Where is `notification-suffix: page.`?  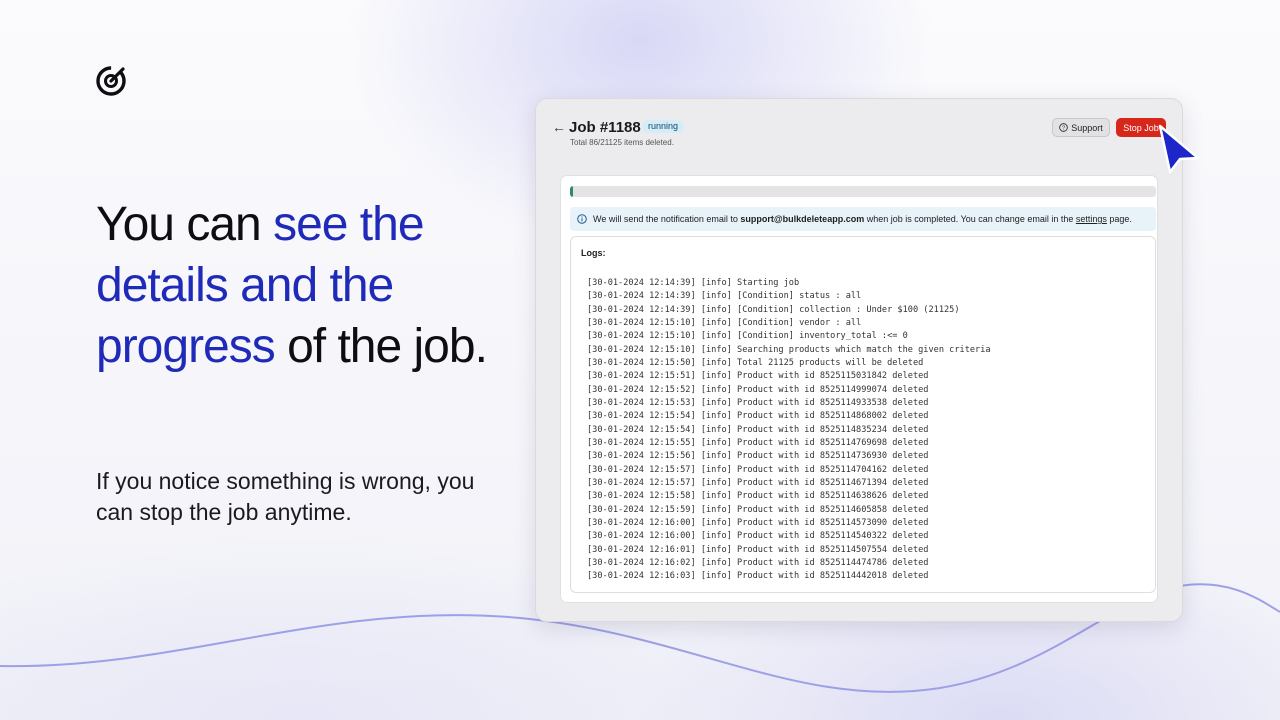
notification-suffix: page. is located at coordinates (1119, 219).